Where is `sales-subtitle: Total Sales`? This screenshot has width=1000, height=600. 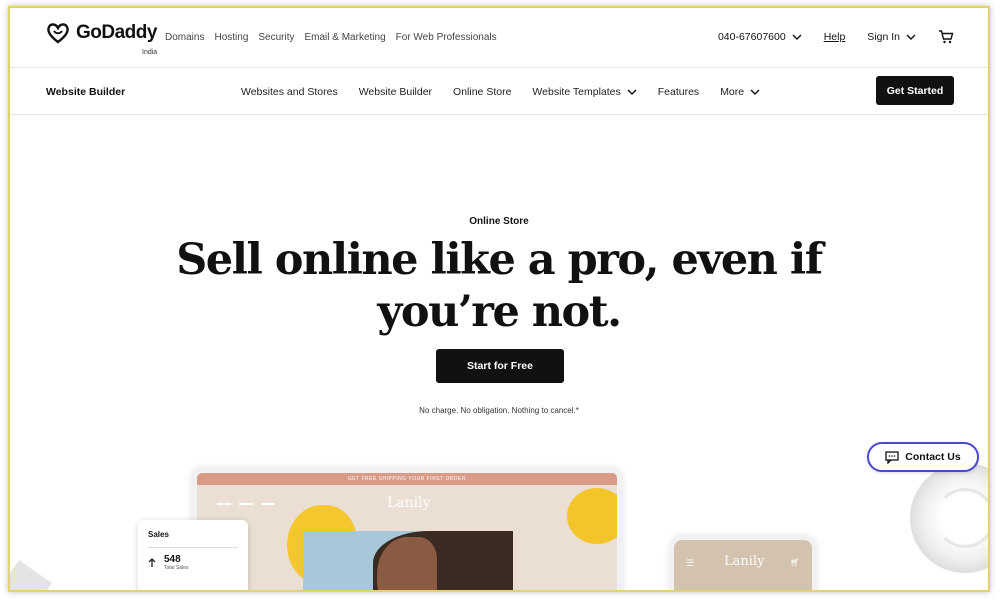
sales-subtitle: Total Sales is located at coordinates (176, 568).